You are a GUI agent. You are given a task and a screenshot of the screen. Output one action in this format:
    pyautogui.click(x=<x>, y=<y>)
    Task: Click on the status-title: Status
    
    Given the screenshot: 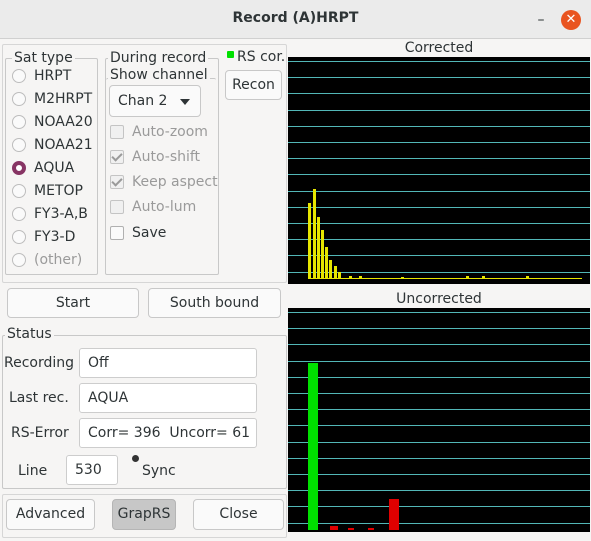 What is the action you would take?
    pyautogui.click(x=29, y=334)
    